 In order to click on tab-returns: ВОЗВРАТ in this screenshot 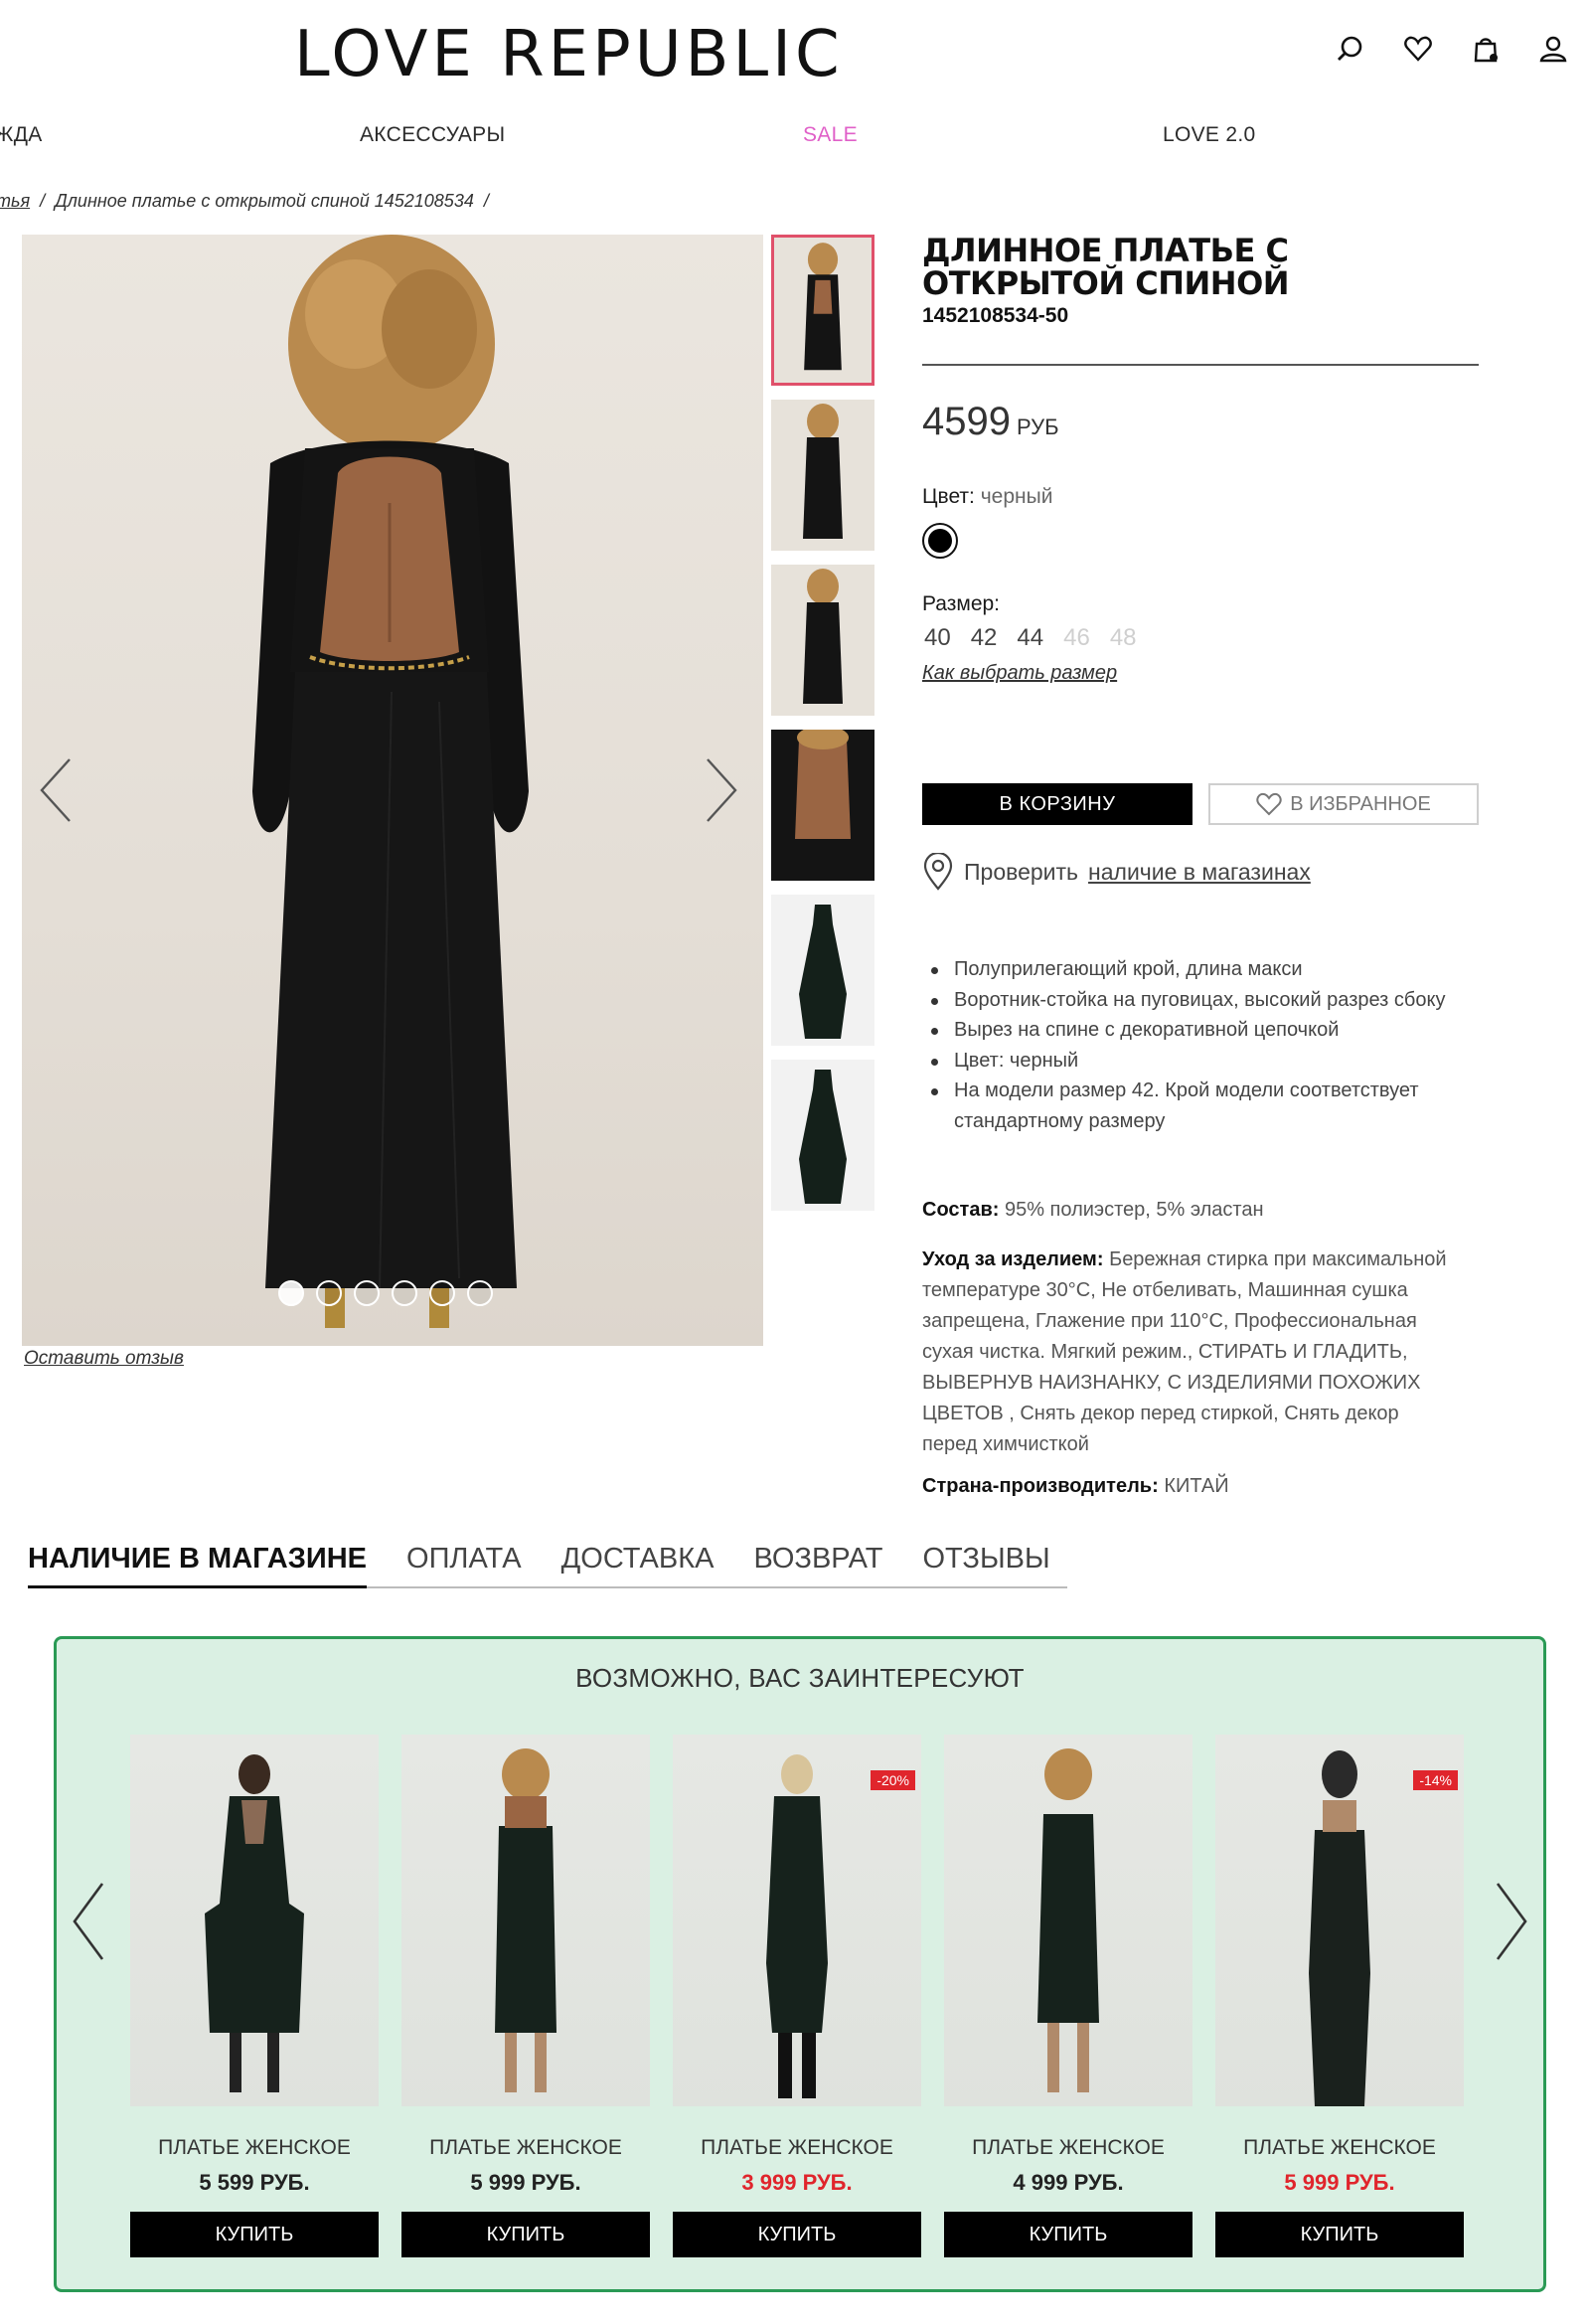, I will do `click(817, 1564)`.